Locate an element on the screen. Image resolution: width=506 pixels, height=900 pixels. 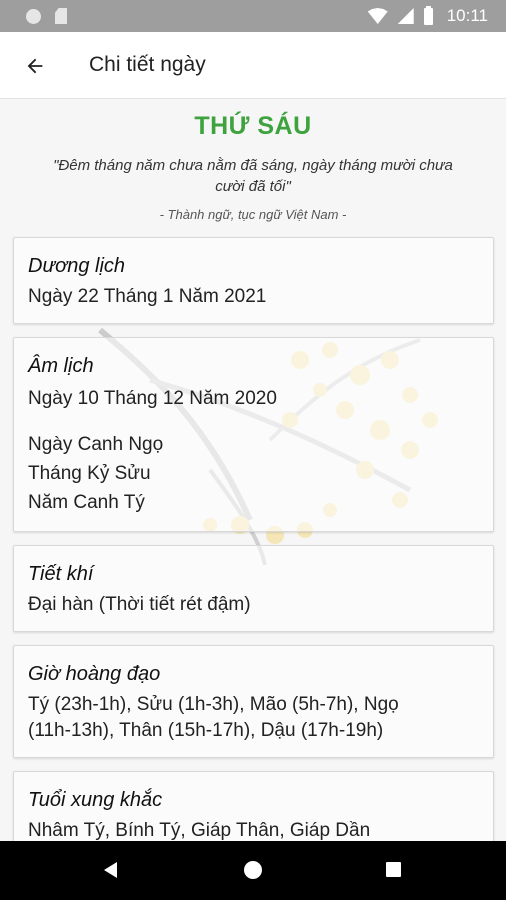
can-chi-month: Tháng Kỷ Sửu is located at coordinates (89, 473).